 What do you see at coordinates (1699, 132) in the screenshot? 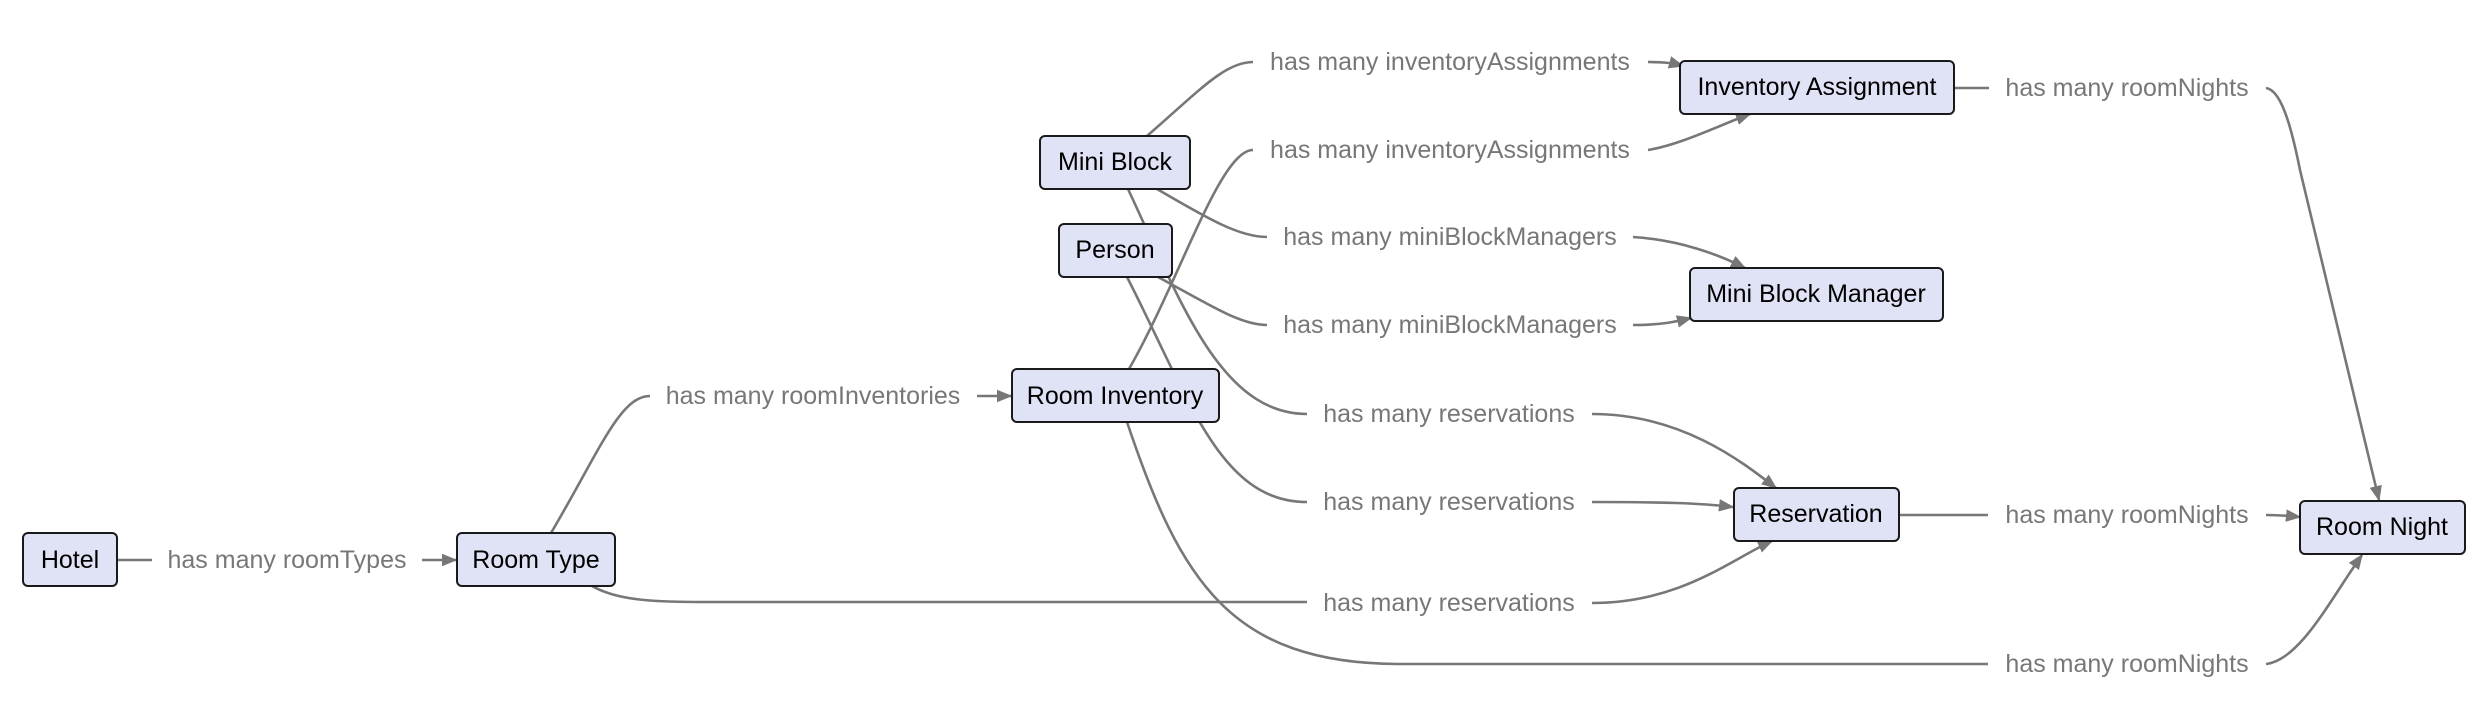
I see `edge-room-inventory-inventory-assignment-out` at bounding box center [1699, 132].